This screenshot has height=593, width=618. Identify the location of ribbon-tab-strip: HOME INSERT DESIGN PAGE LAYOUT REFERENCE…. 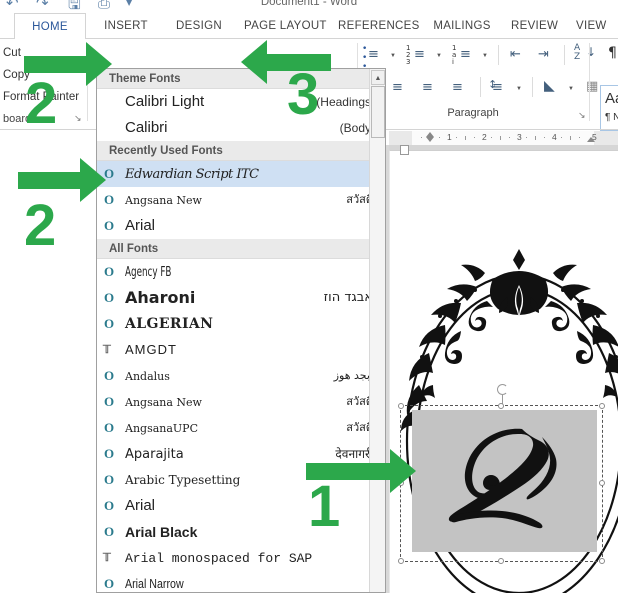
(309, 26).